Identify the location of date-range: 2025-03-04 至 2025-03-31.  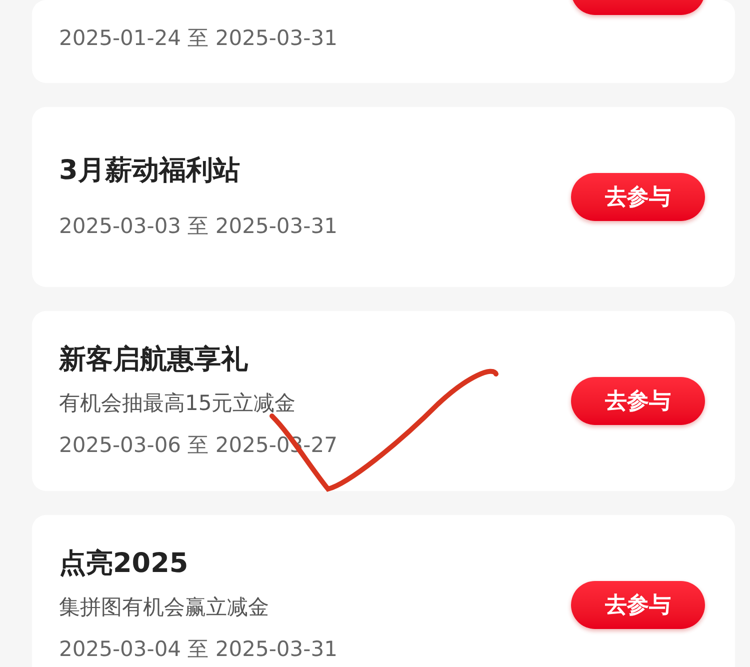
(198, 649).